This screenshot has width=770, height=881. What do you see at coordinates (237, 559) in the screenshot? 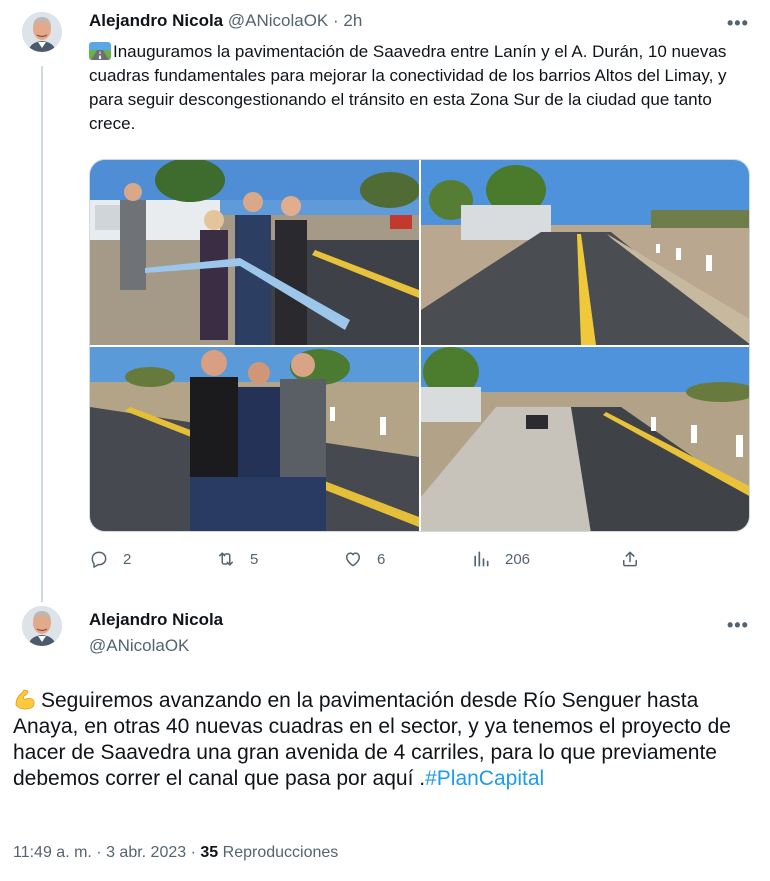
I see `retweet-button: 5` at bounding box center [237, 559].